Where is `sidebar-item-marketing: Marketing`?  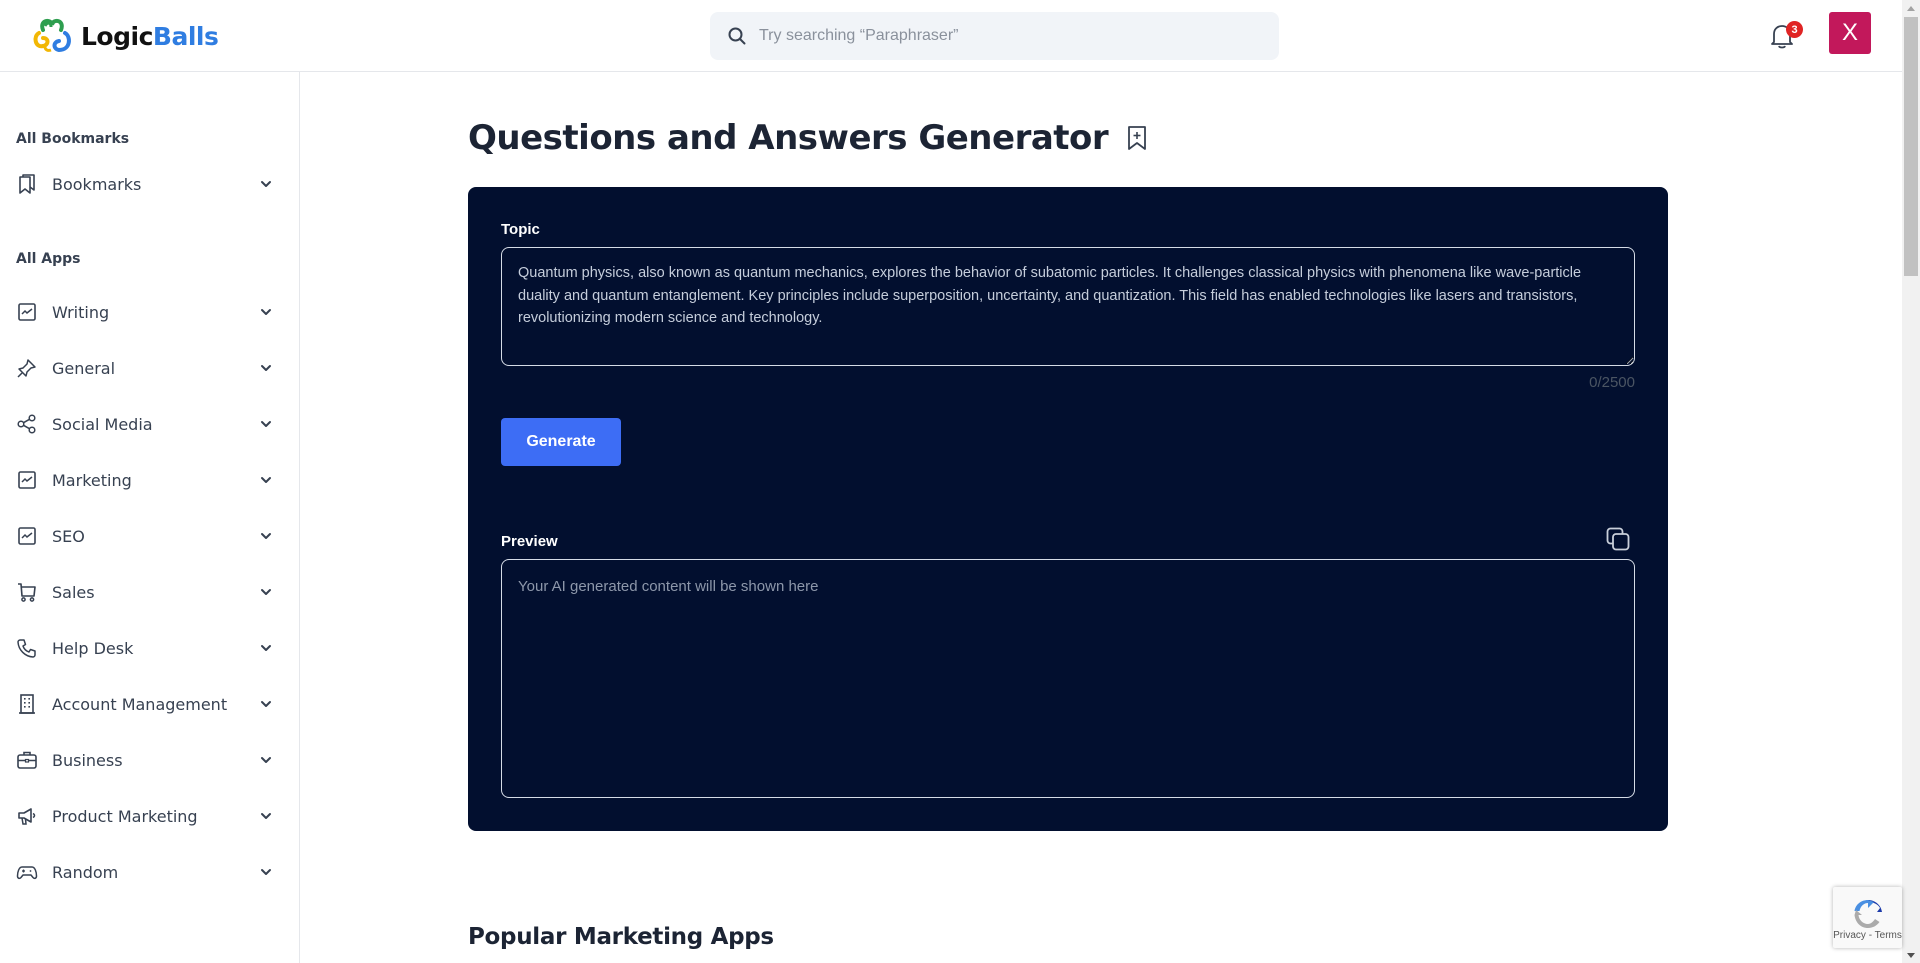
sidebar-item-marketing: Marketing is located at coordinates (149, 480).